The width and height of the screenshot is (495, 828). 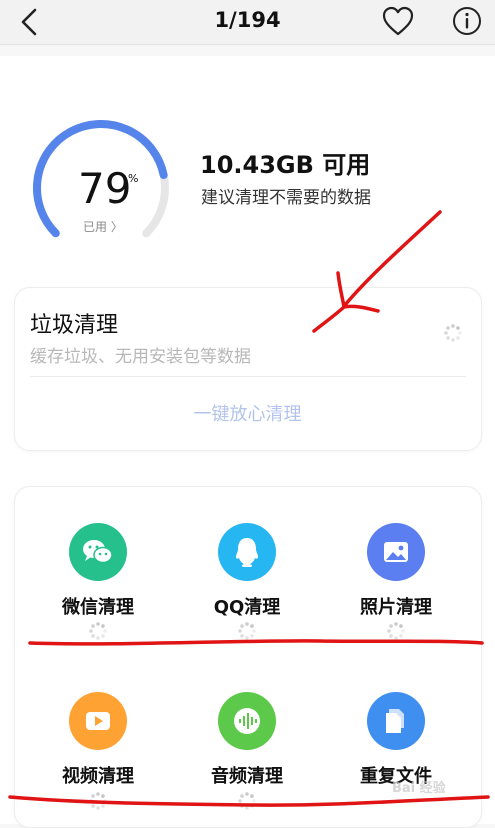 I want to click on junk-cleanup-description: 缓存垃圾、无用安装包等数据, so click(x=140, y=357).